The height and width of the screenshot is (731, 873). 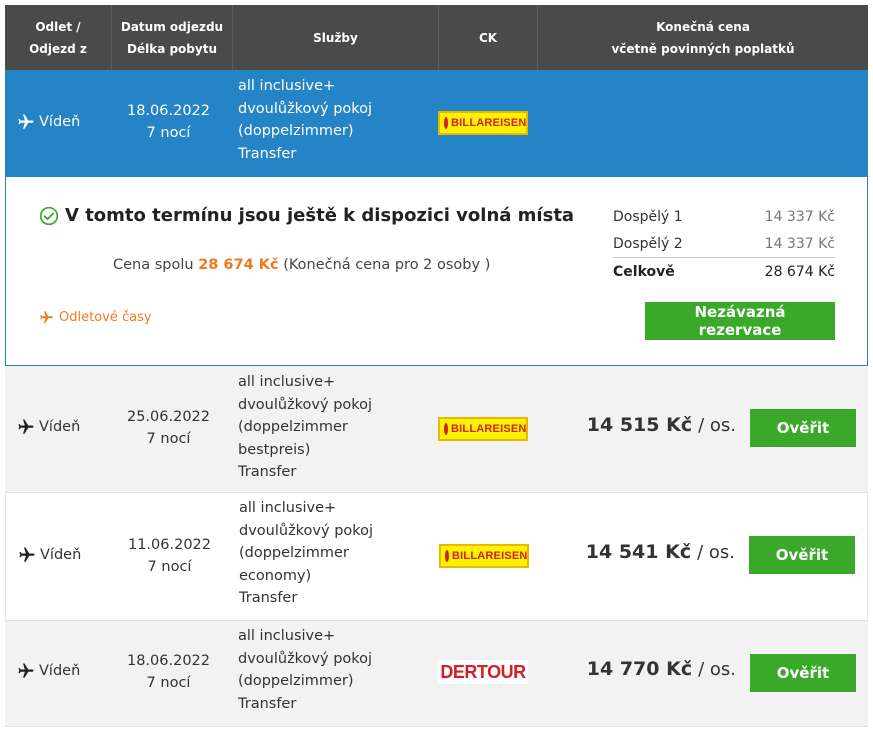 I want to click on date-cell: 25.06.2022 7 nocí, so click(x=168, y=428).